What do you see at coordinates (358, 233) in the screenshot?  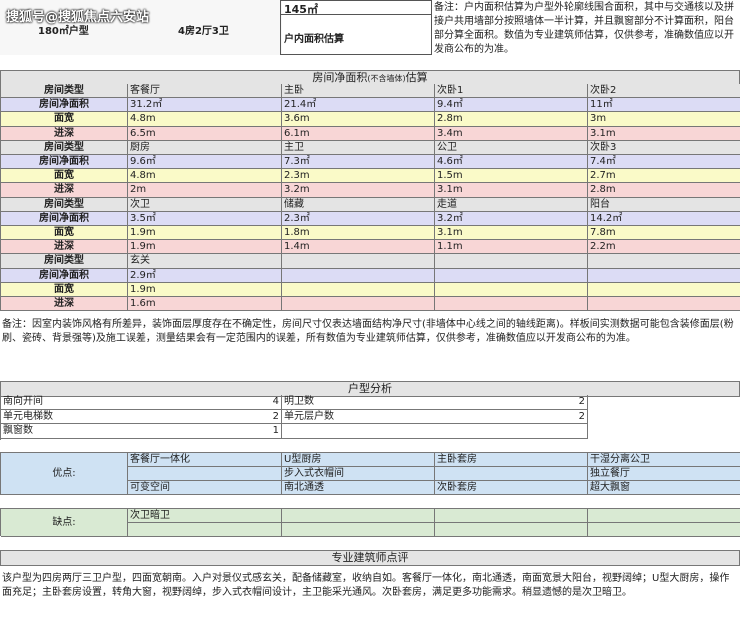 I see `room-cell: 1.8m` at bounding box center [358, 233].